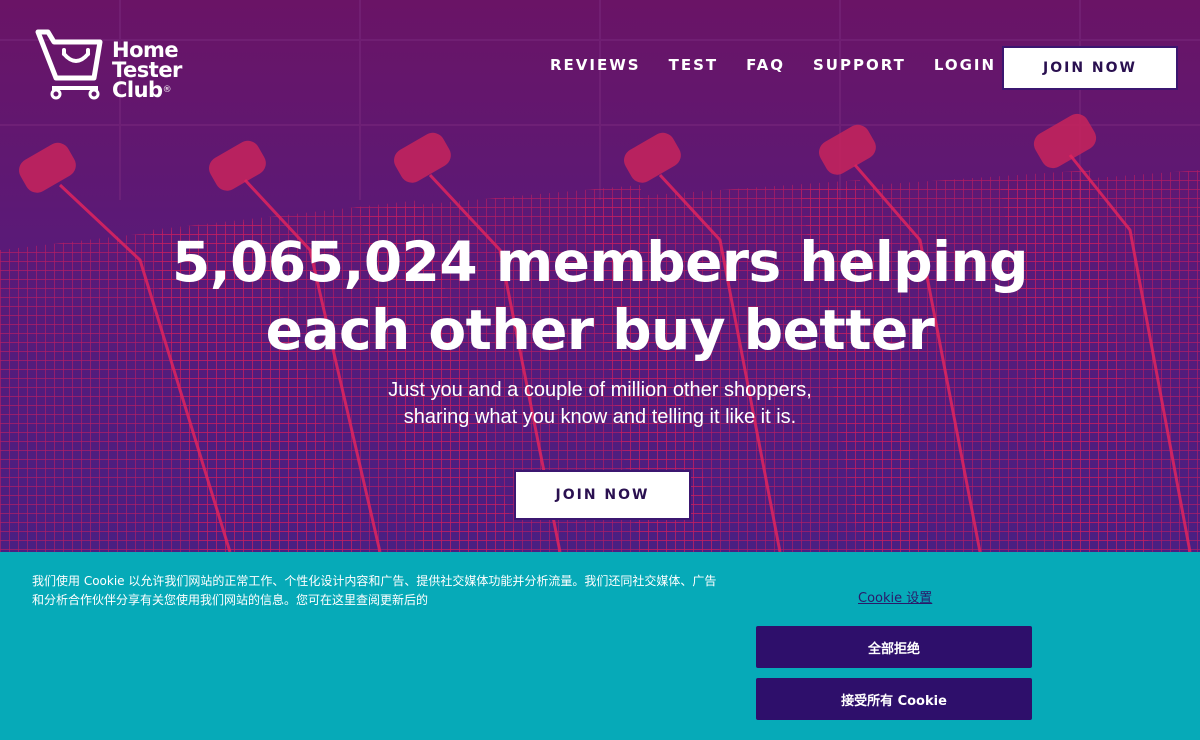  What do you see at coordinates (167, 90) in the screenshot?
I see `registered-mark: ®` at bounding box center [167, 90].